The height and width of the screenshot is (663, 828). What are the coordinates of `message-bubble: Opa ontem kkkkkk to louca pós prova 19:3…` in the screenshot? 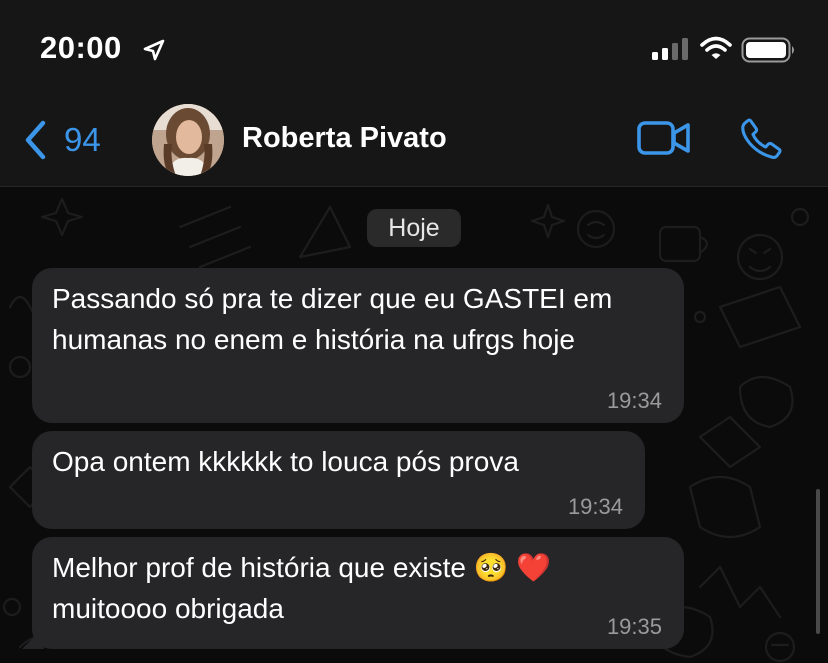 It's located at (338, 480).